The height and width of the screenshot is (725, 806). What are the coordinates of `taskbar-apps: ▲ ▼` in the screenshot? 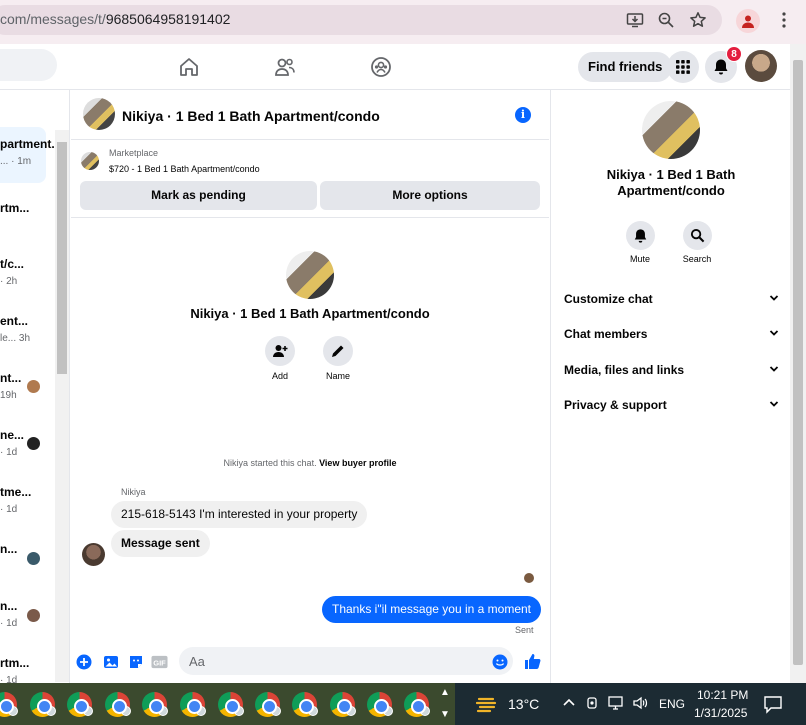 It's located at (227, 704).